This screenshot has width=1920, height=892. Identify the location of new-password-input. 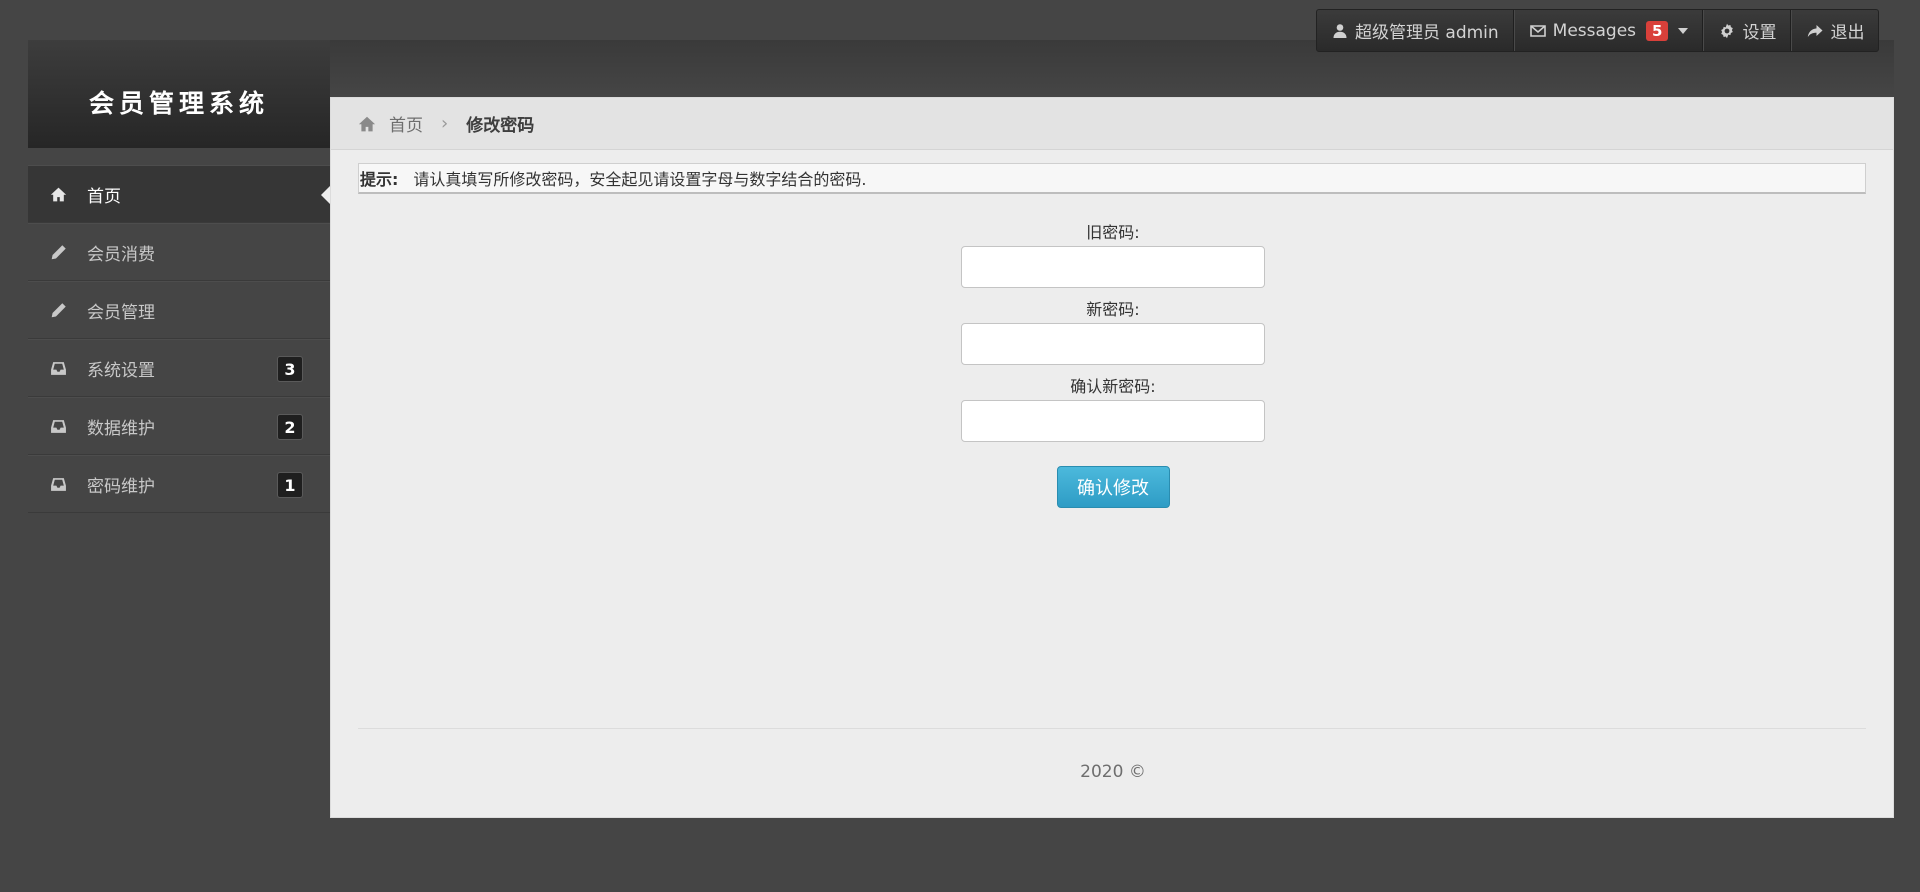
(1113, 344).